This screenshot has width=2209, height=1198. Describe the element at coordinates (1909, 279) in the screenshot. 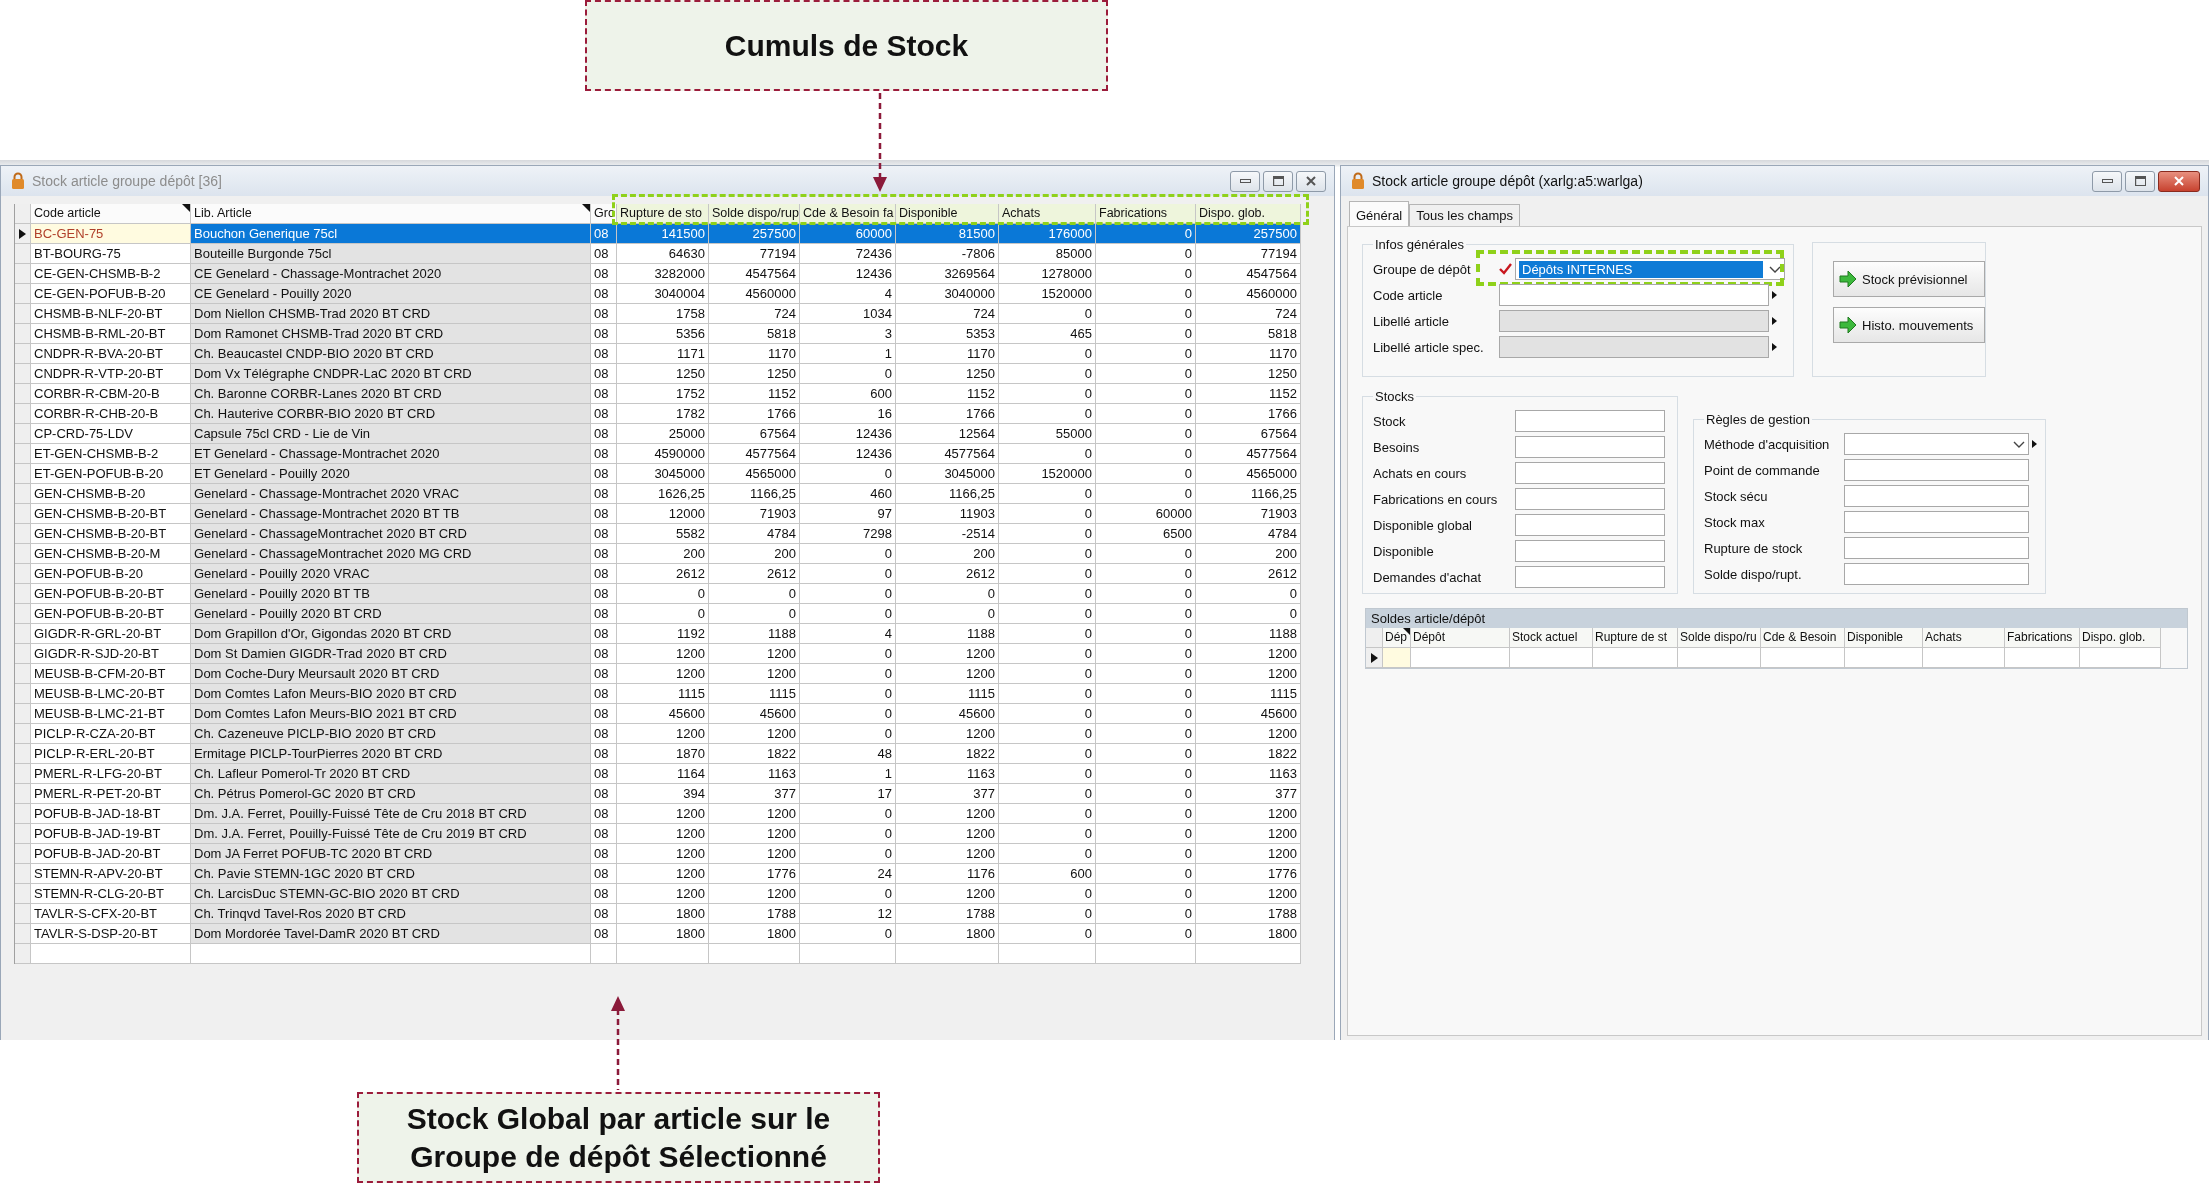

I see `action-button: Stock prévisionnel` at that location.